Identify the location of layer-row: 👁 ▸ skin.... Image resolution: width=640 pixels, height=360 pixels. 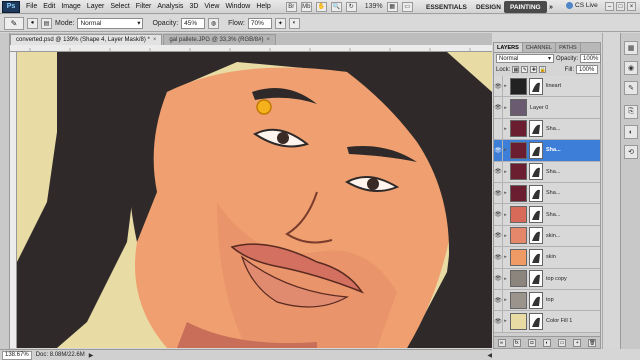
(547, 236).